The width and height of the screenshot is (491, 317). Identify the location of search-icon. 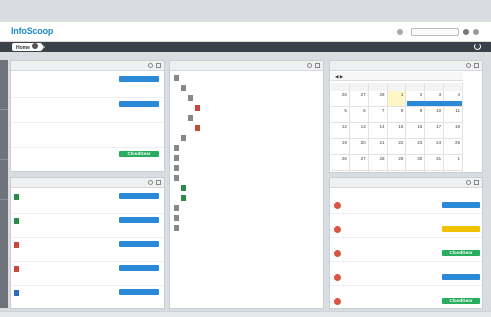
(466, 32).